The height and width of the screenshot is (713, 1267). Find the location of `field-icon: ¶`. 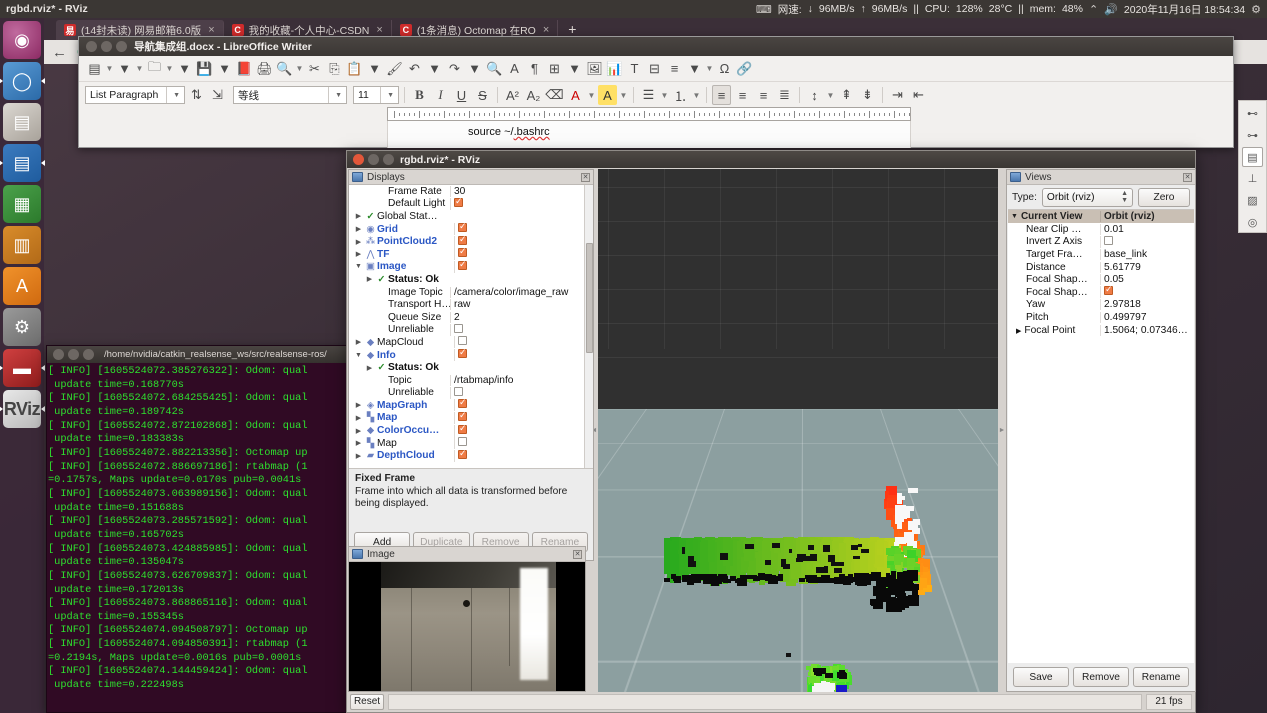

field-icon: ¶ is located at coordinates (534, 69).